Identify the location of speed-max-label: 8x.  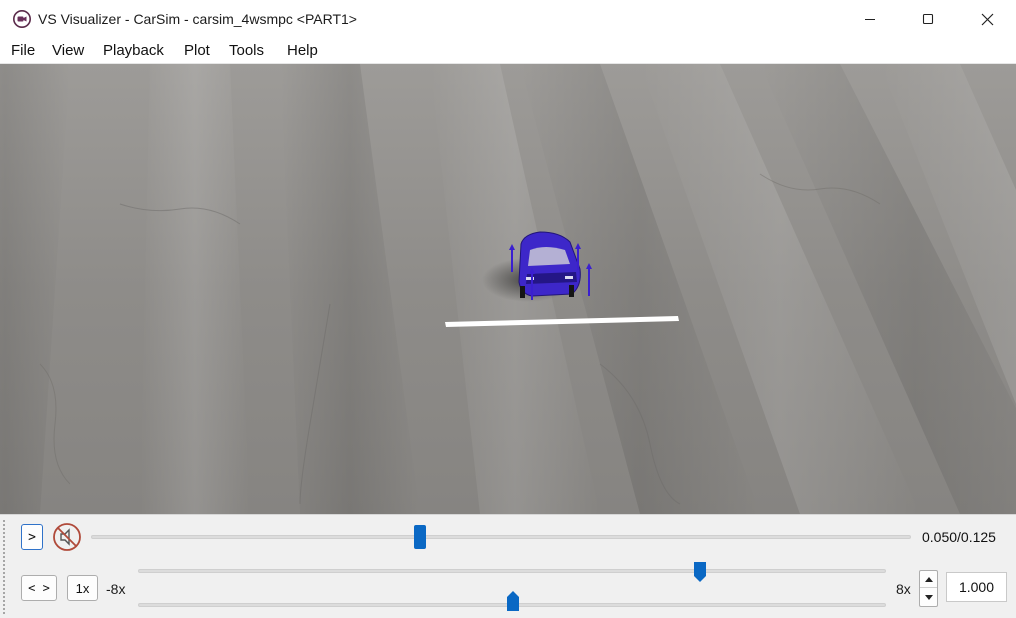
(903, 589).